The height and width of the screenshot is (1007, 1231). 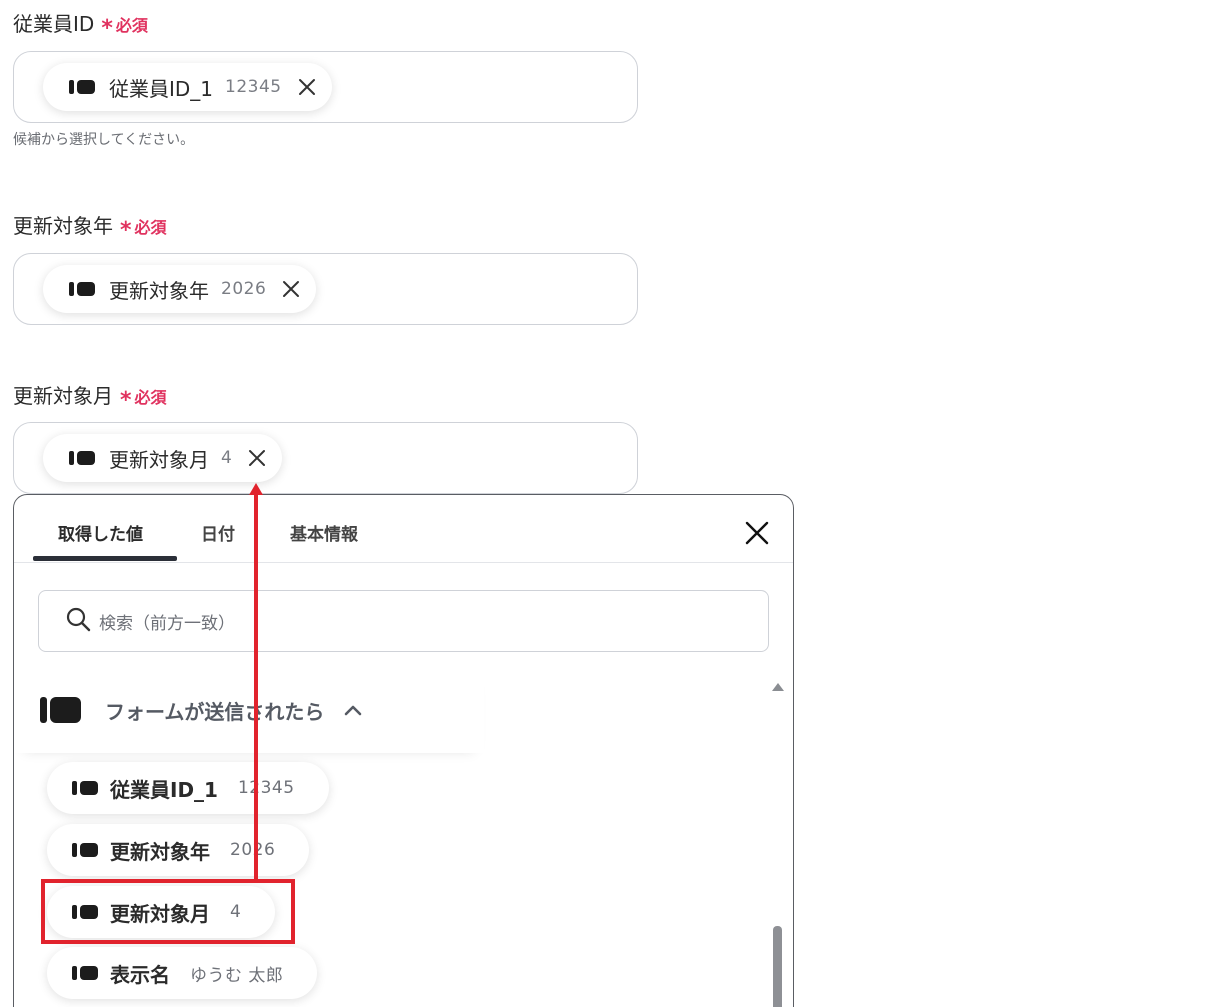 I want to click on chip-name: 従業員ID_1, so click(x=161, y=88).